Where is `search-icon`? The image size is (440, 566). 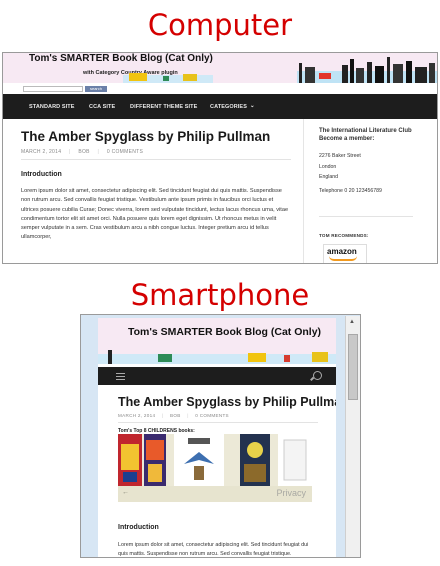 search-icon is located at coordinates (317, 375).